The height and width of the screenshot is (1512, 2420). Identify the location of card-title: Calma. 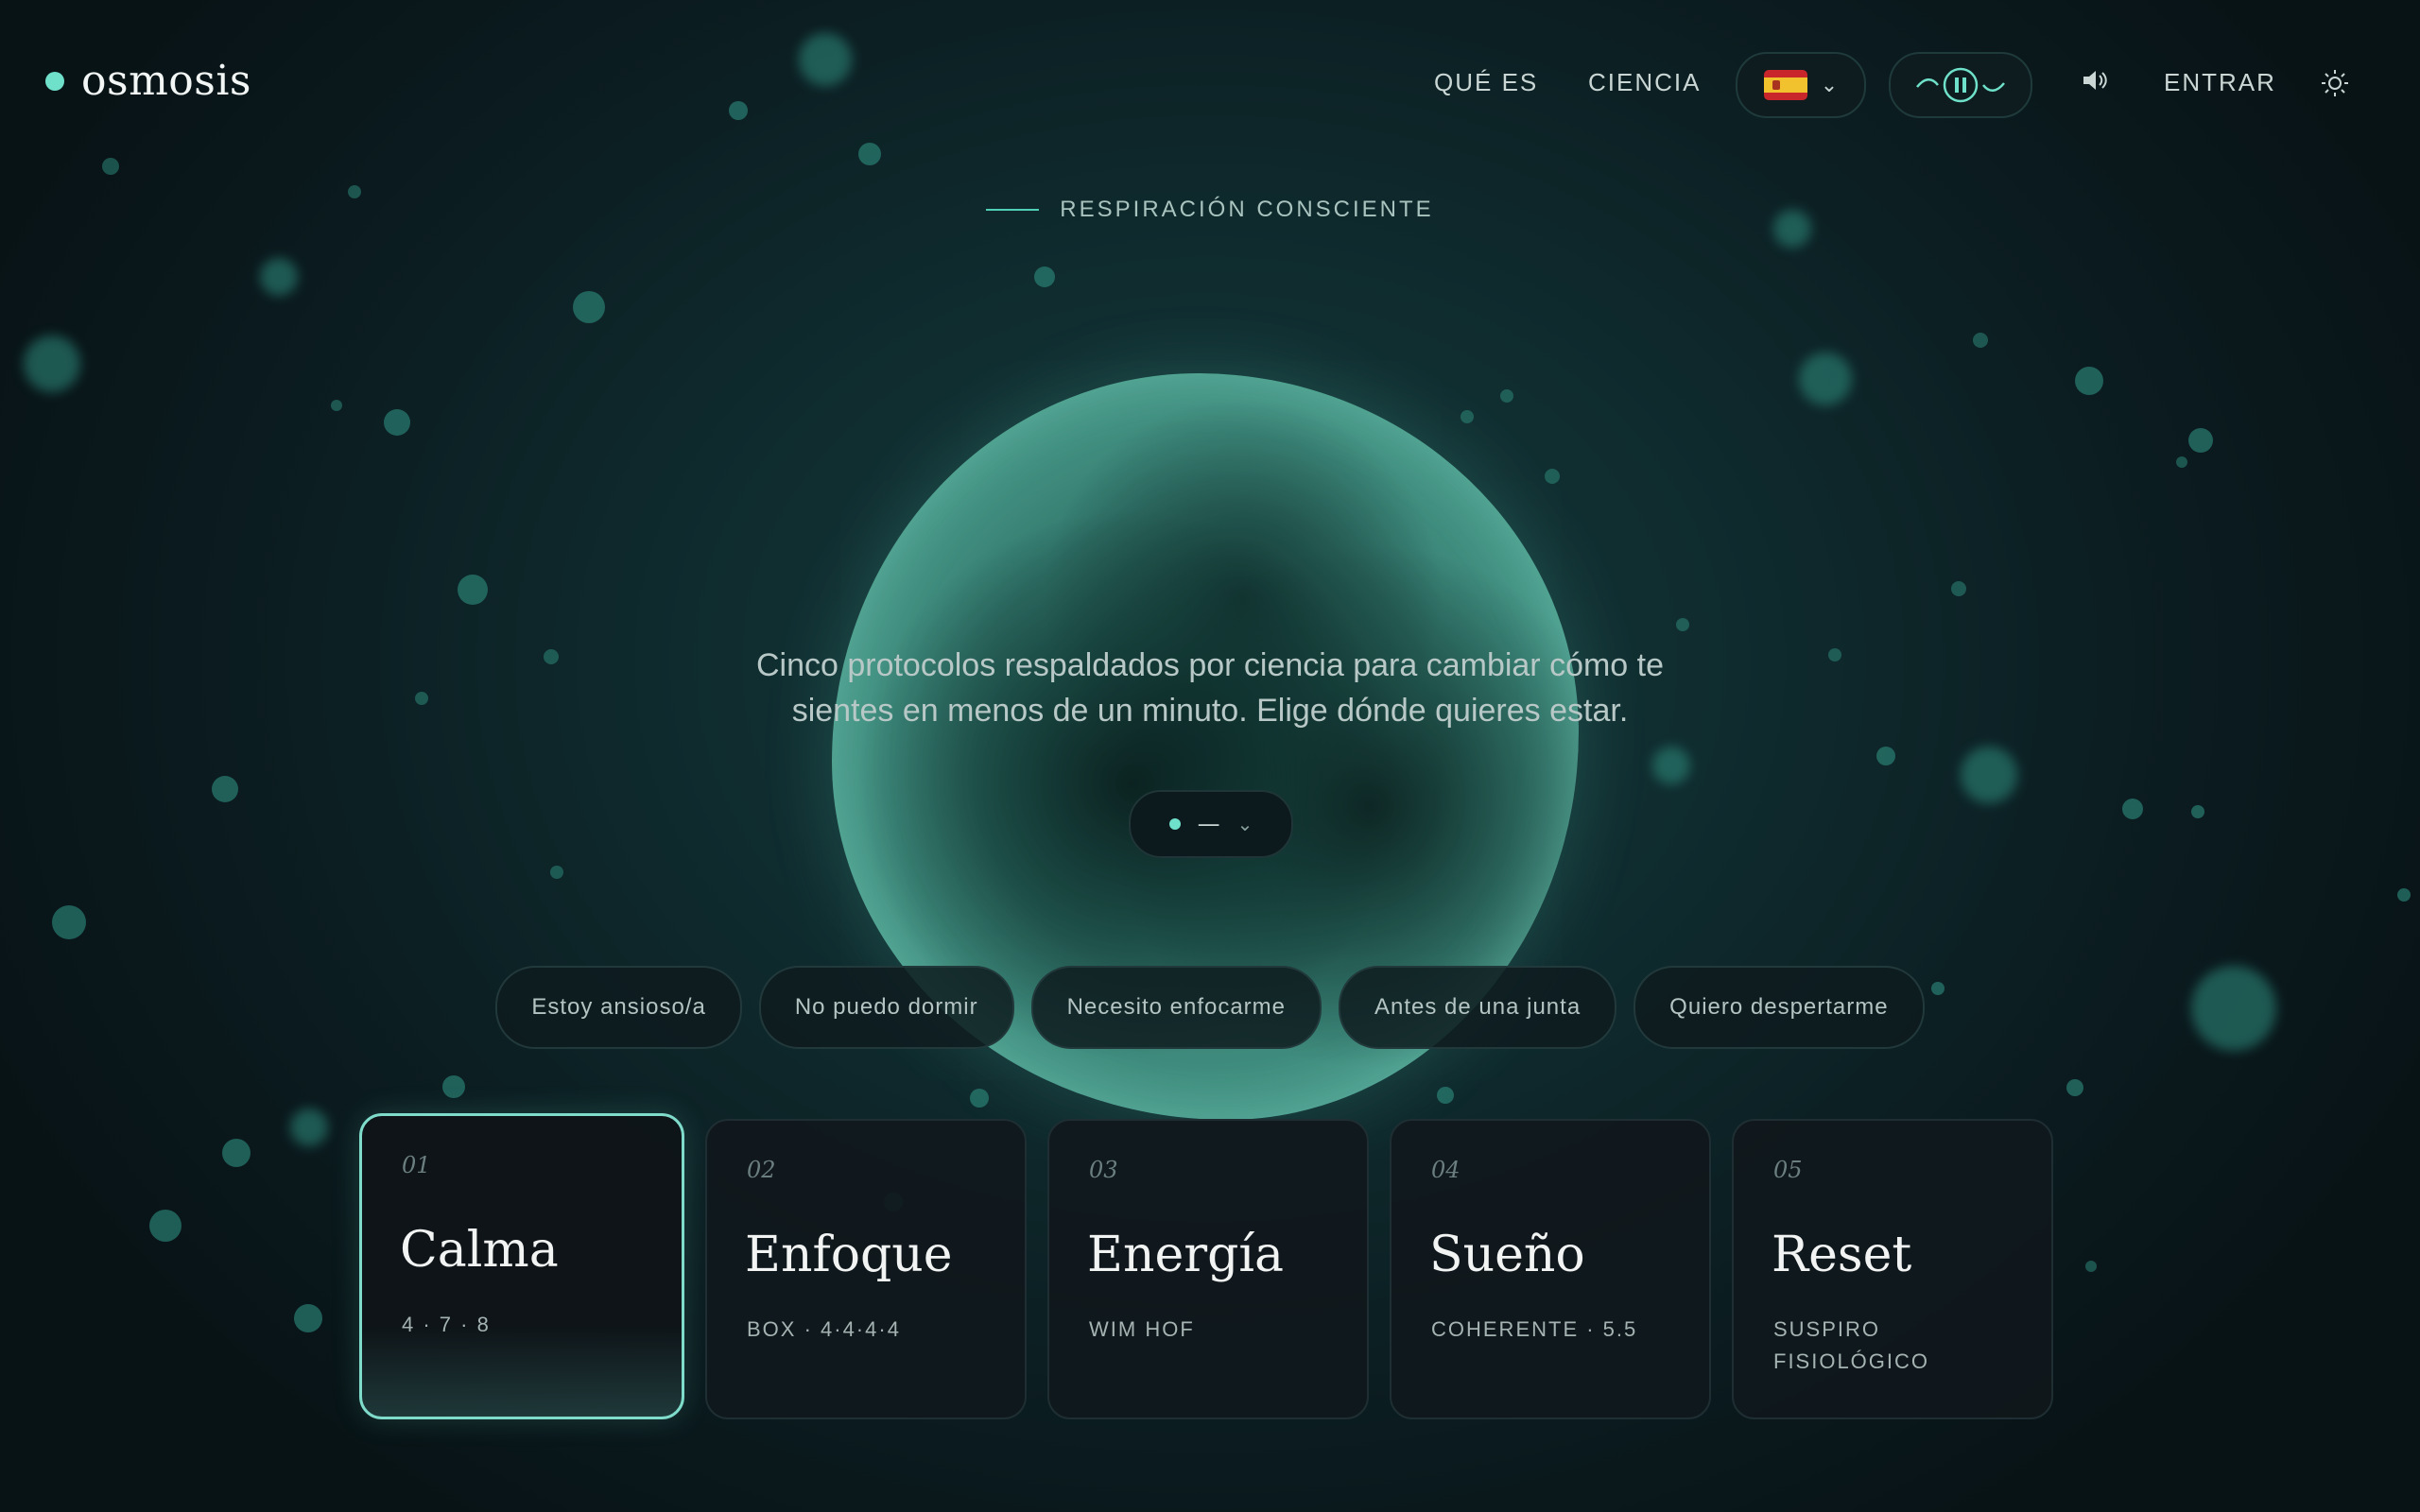
(479, 1250).